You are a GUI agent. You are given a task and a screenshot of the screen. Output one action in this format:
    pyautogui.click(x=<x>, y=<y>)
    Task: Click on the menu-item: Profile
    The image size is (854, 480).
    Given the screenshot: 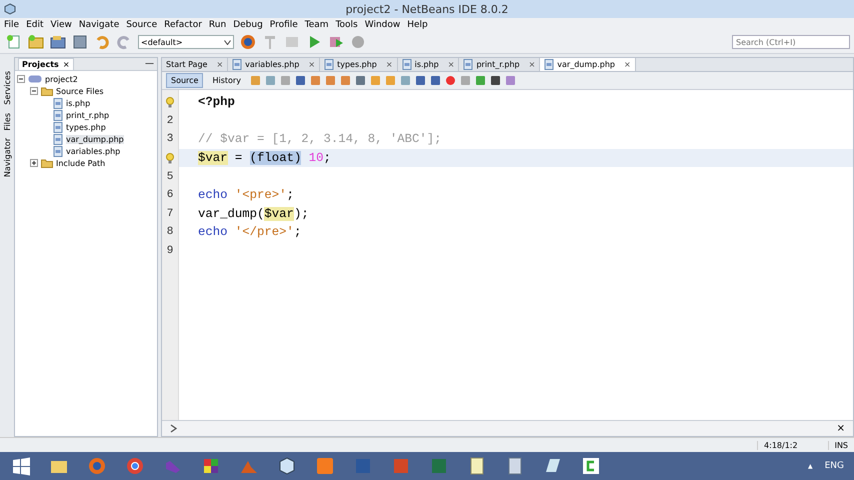 What is the action you would take?
    pyautogui.click(x=284, y=25)
    